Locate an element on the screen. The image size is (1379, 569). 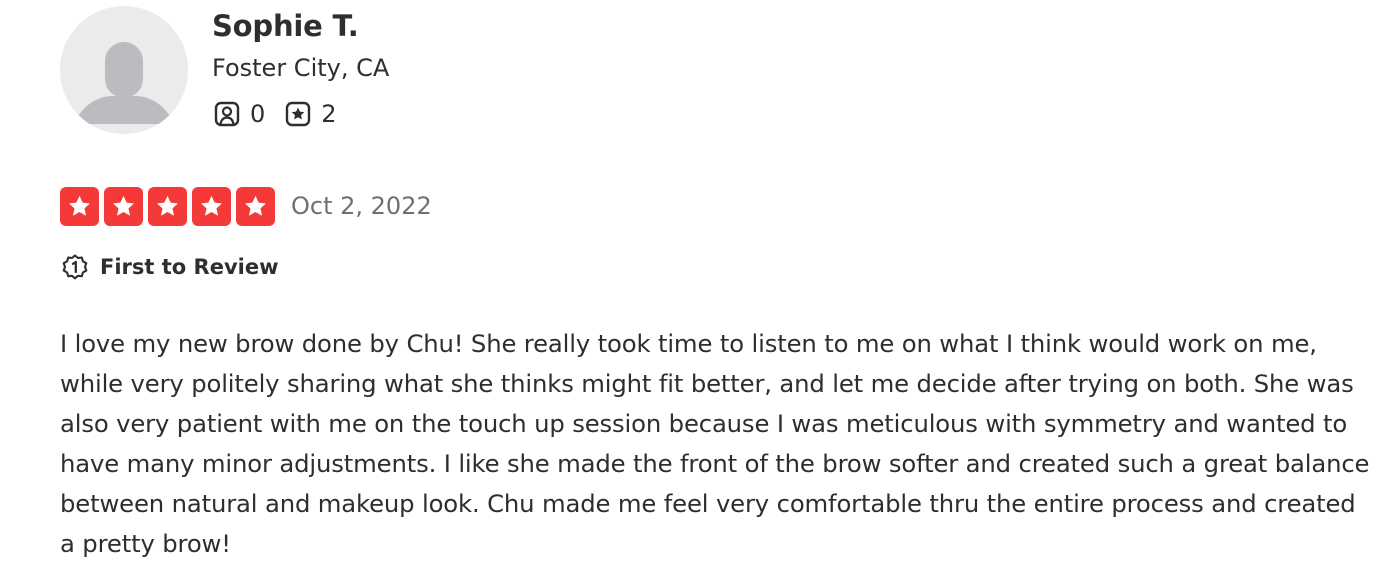
friends-stat: 0 is located at coordinates (238, 114).